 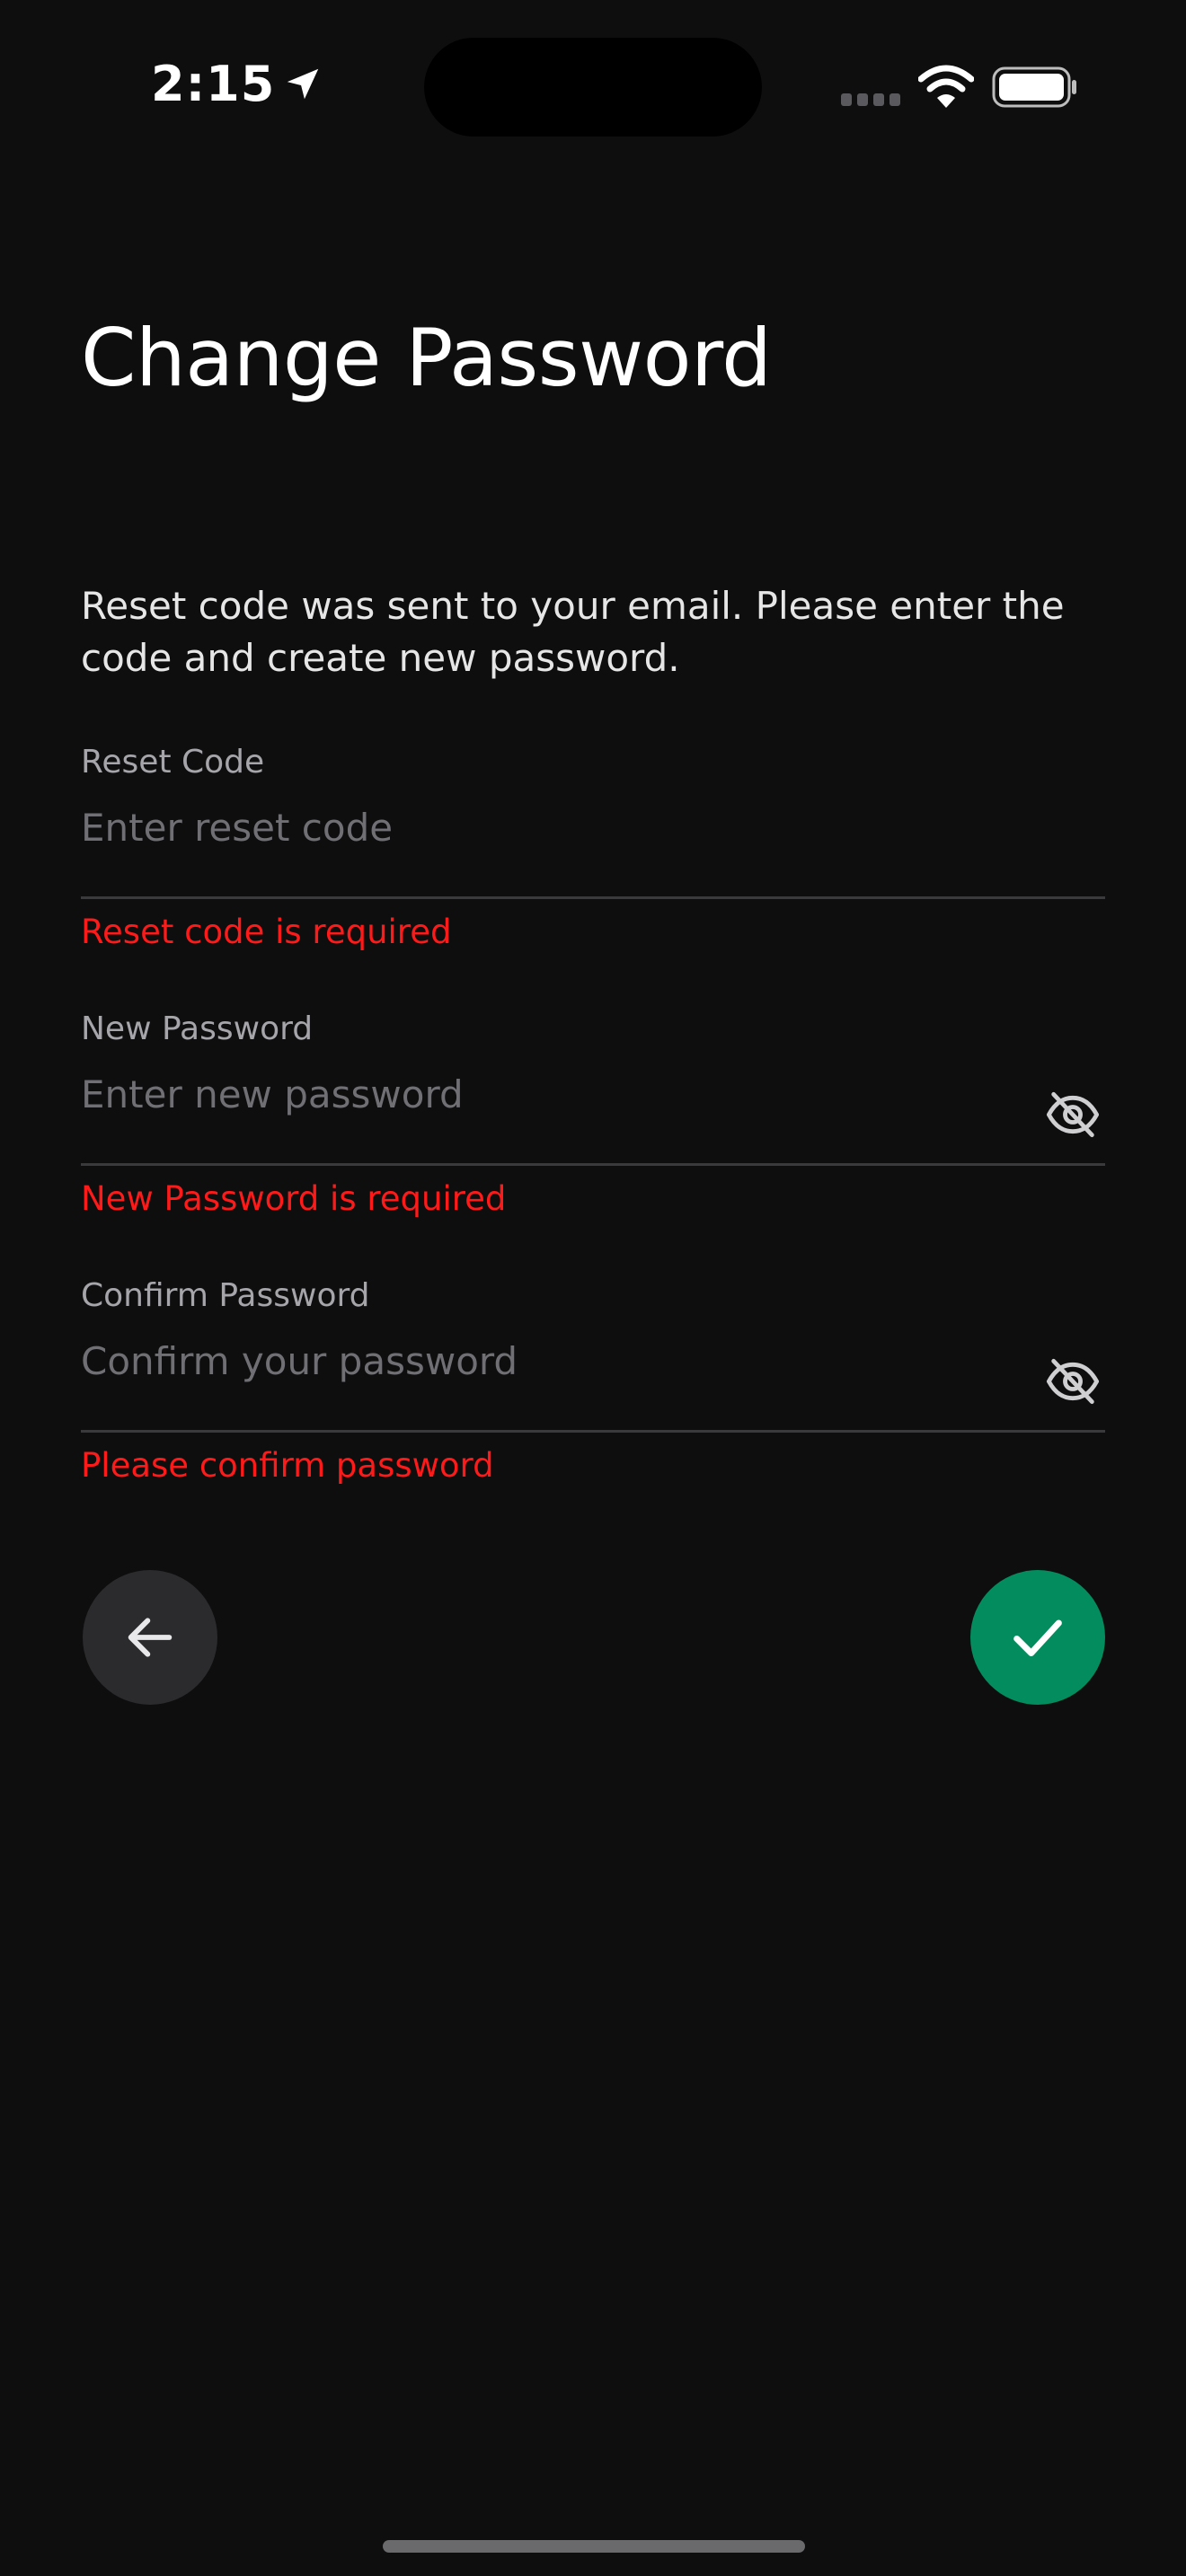 I want to click on location-arrow-icon, so click(x=303, y=83).